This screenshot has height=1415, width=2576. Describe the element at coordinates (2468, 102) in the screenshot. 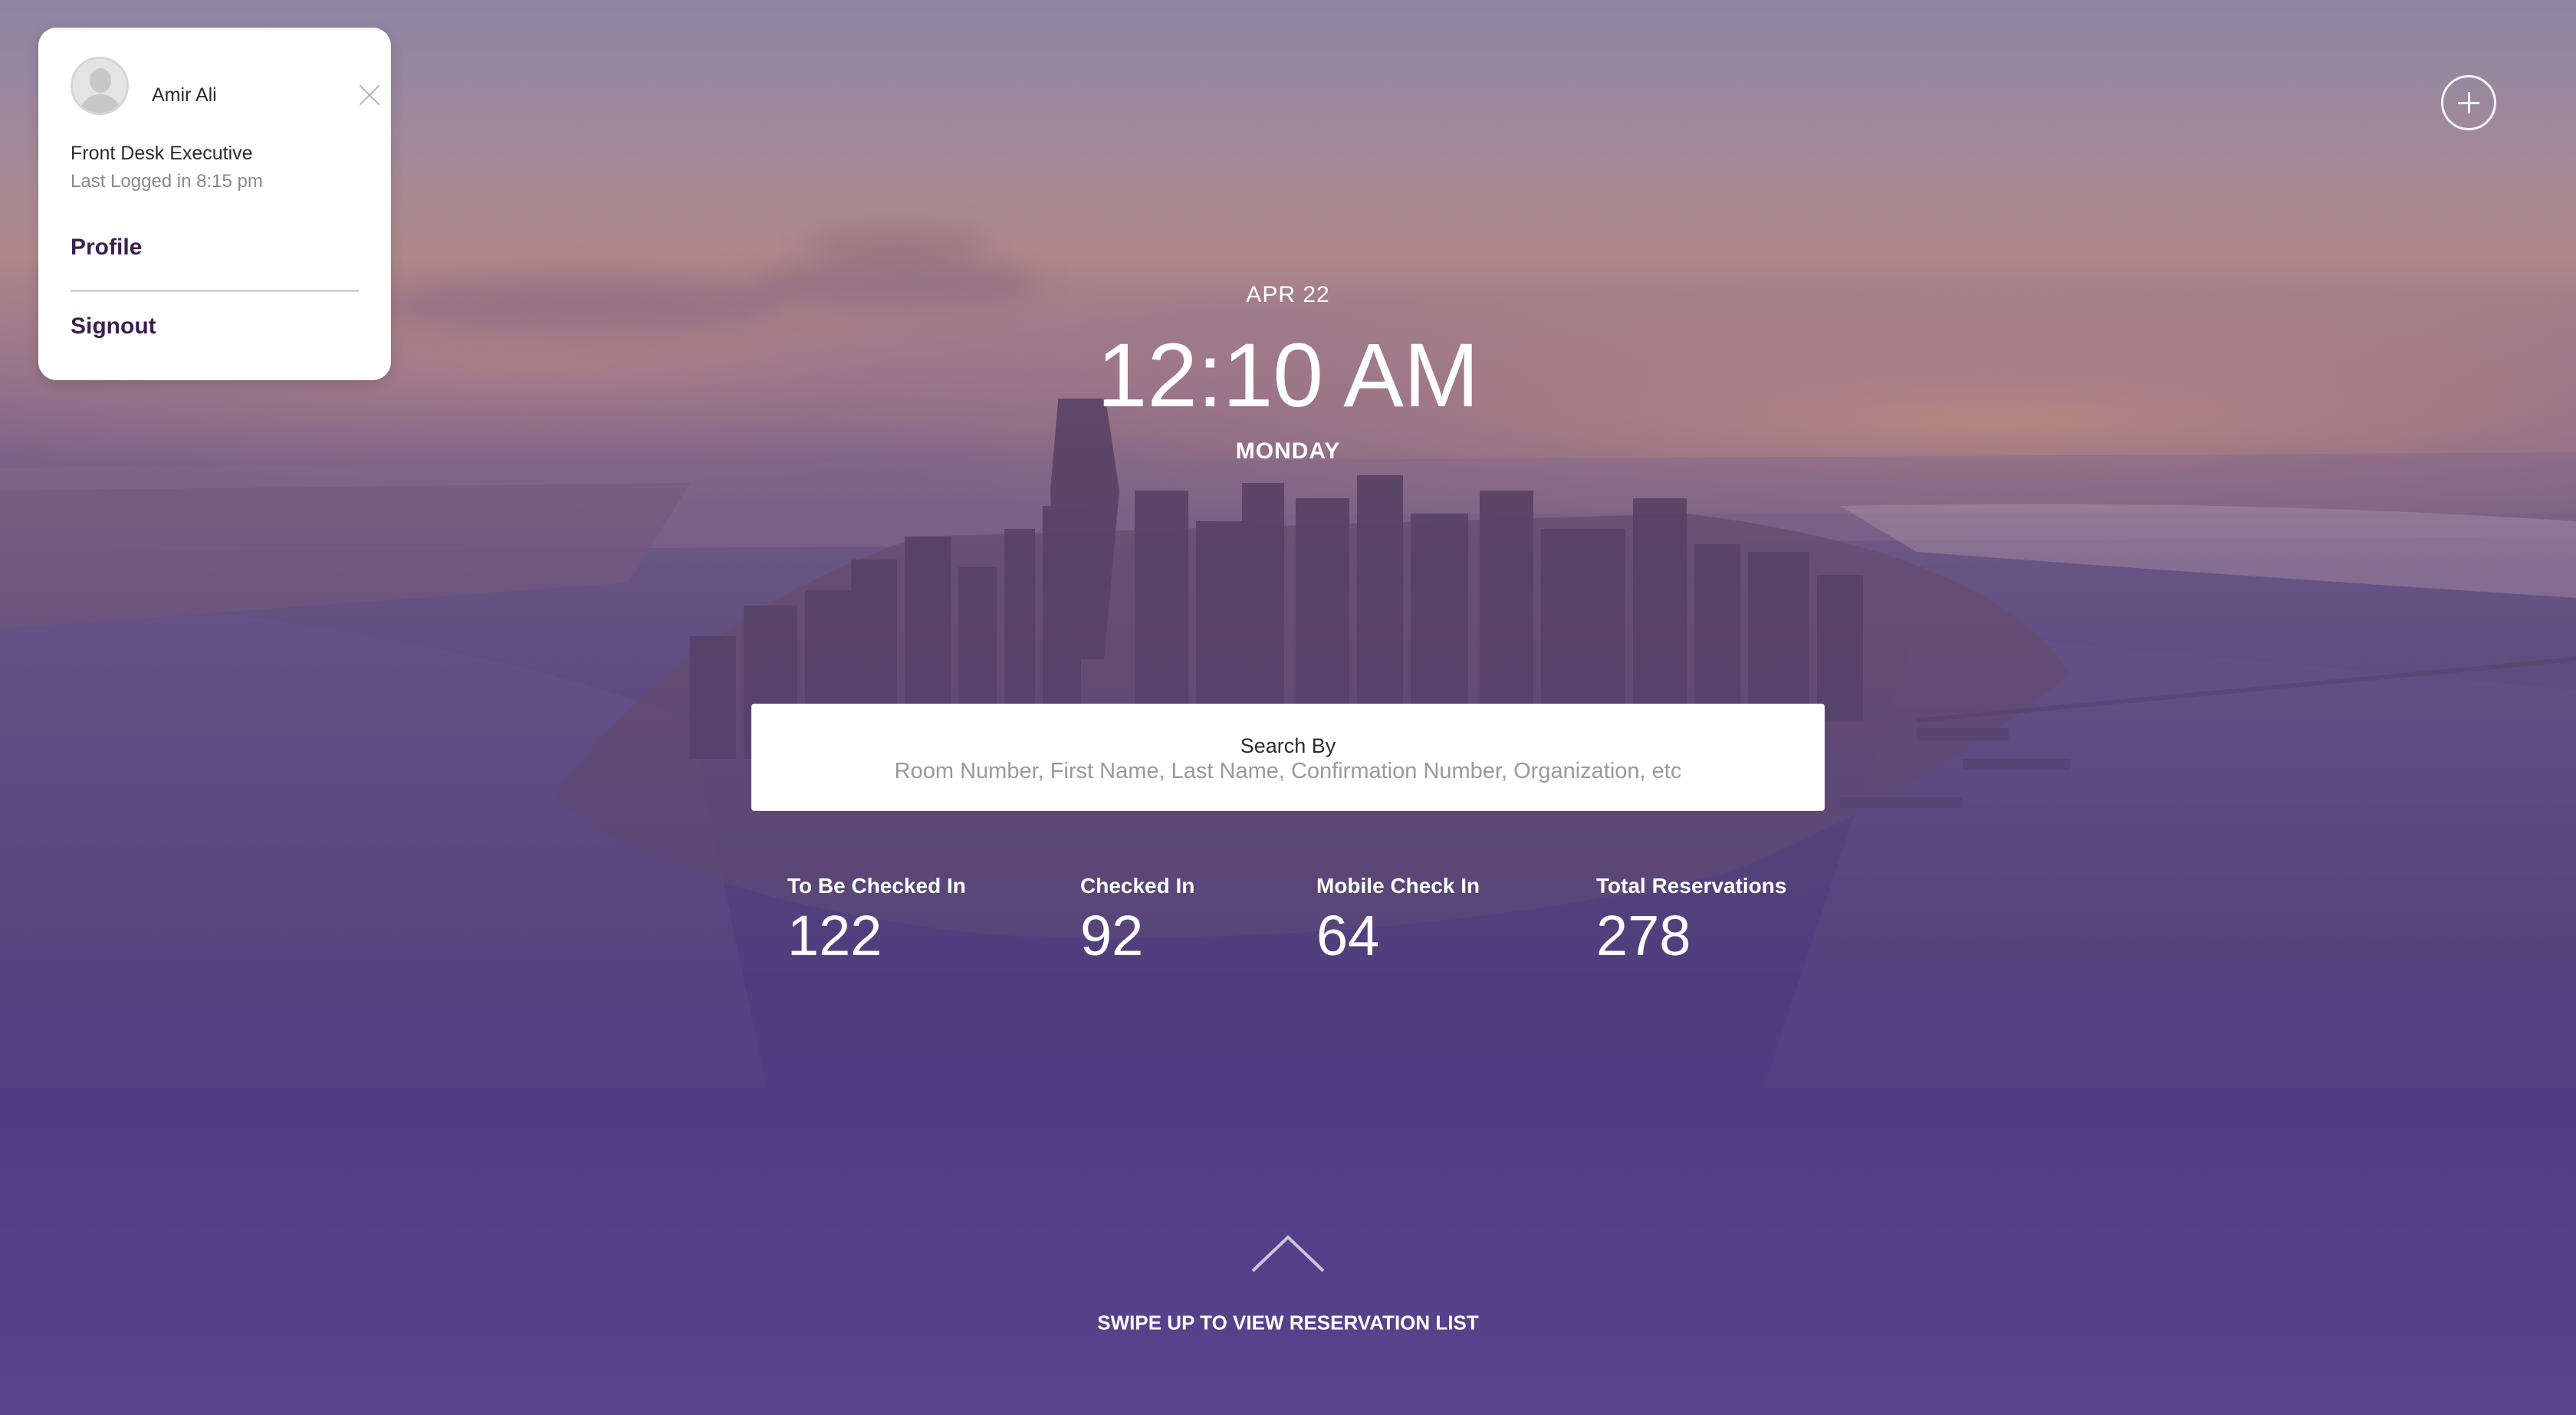

I see `add-plus-circle-icon` at that location.